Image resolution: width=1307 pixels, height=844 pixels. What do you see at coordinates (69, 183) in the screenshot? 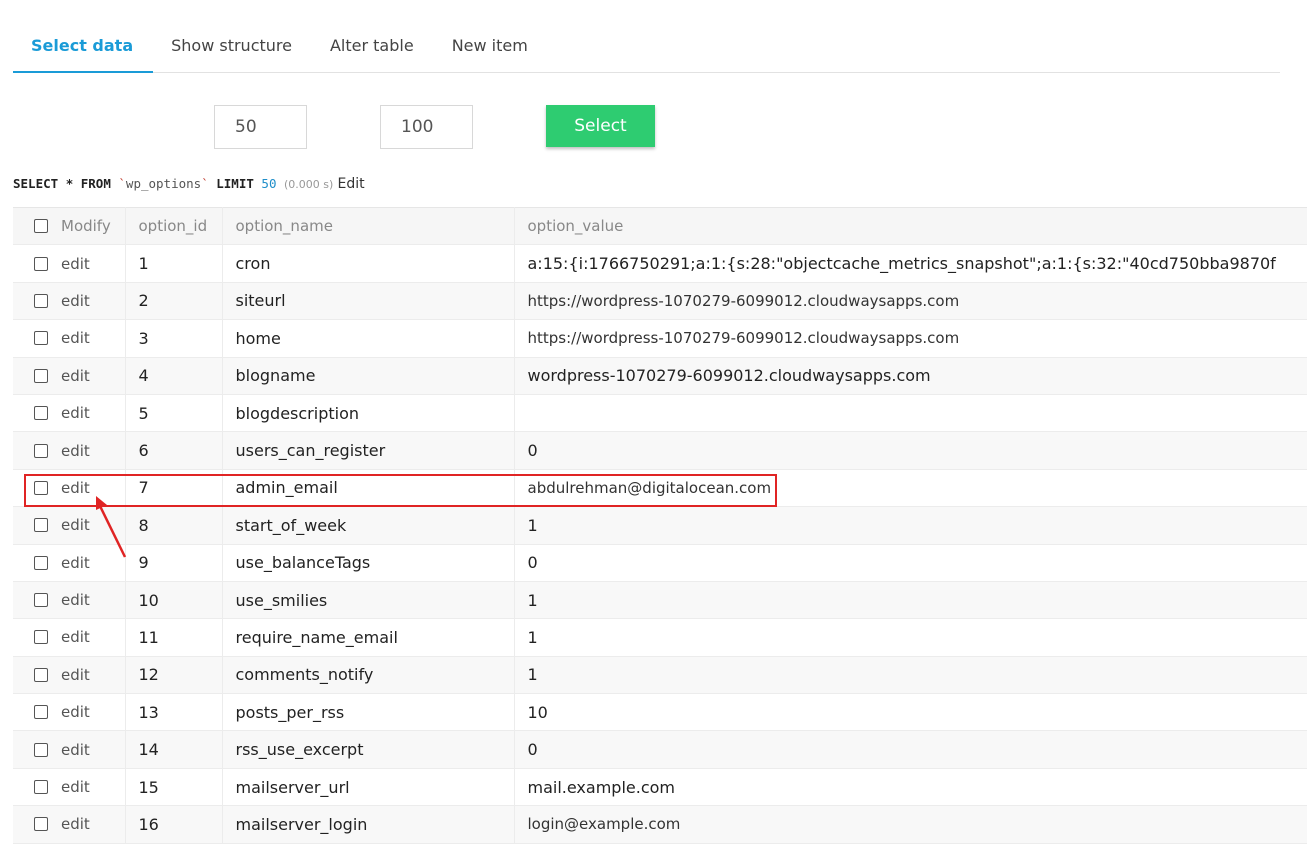
I see `sql-star: *` at bounding box center [69, 183].